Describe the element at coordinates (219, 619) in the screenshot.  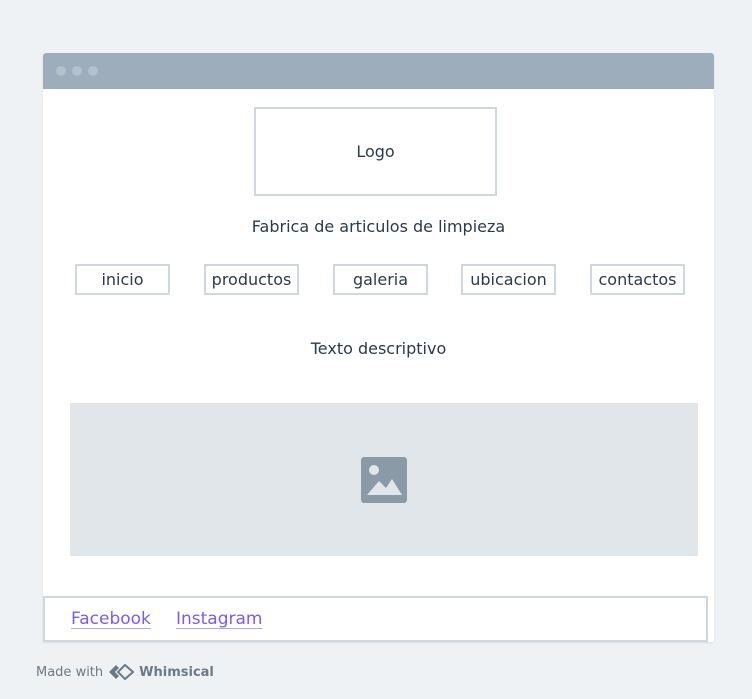
I see `instagram-link: Instagram` at that location.